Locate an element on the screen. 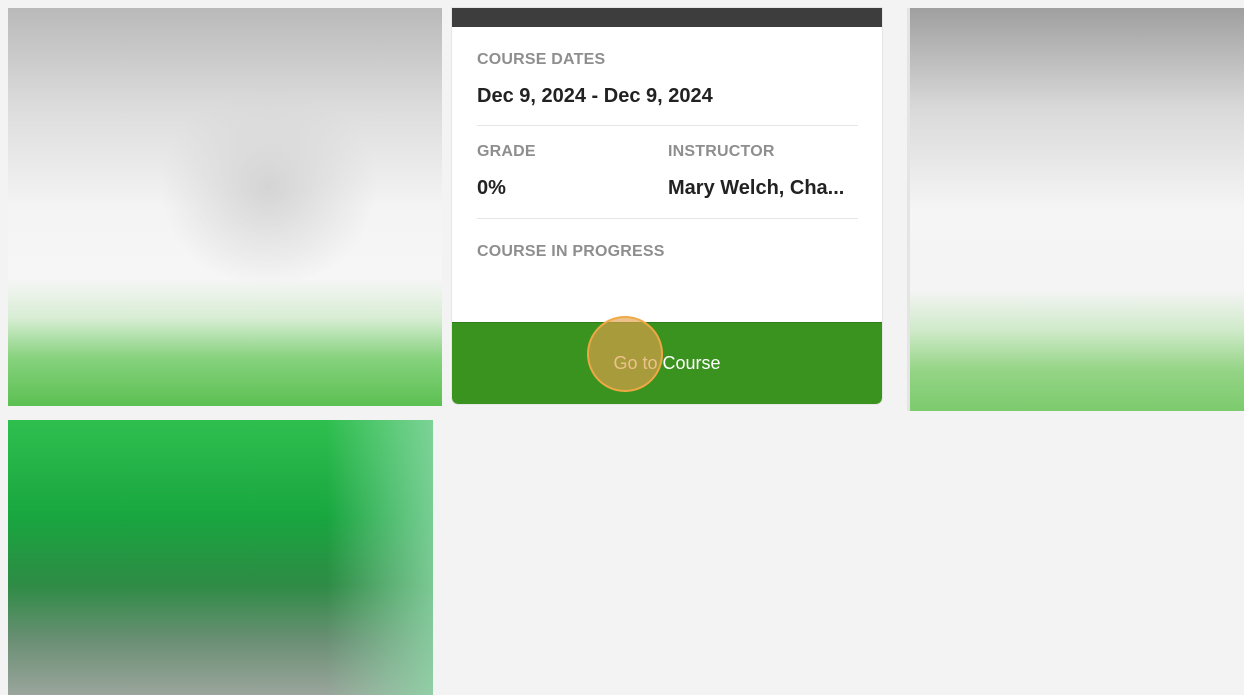  course-dates-label: COURSE DATES is located at coordinates (541, 59).